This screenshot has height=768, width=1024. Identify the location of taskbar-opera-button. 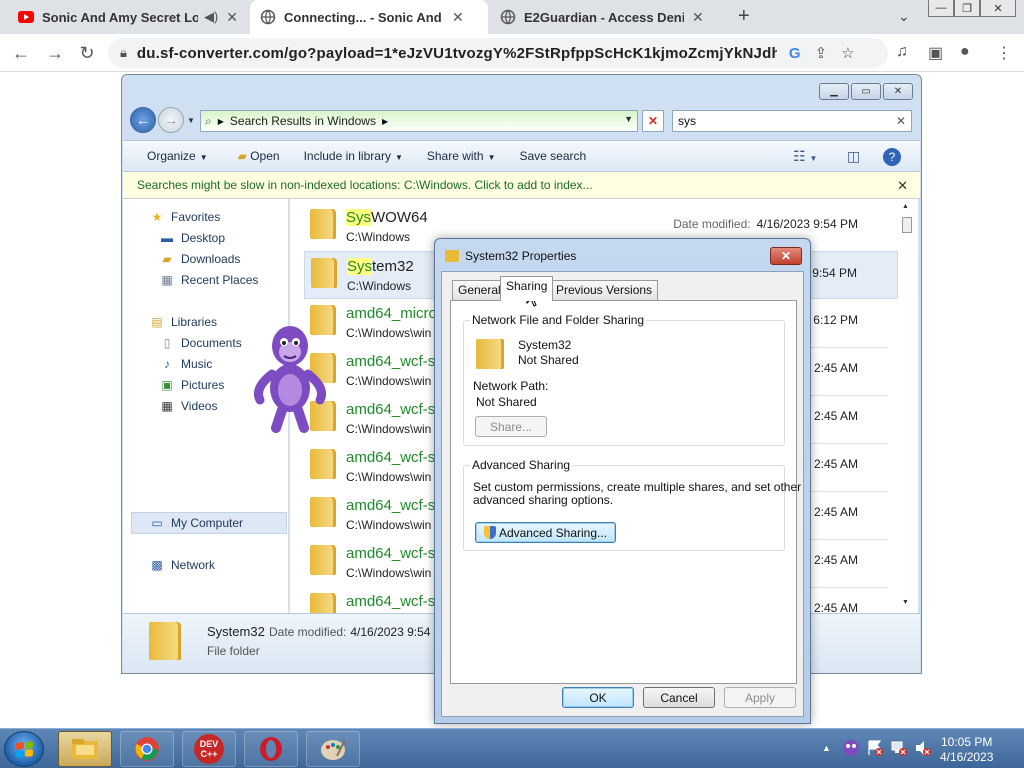
(271, 749).